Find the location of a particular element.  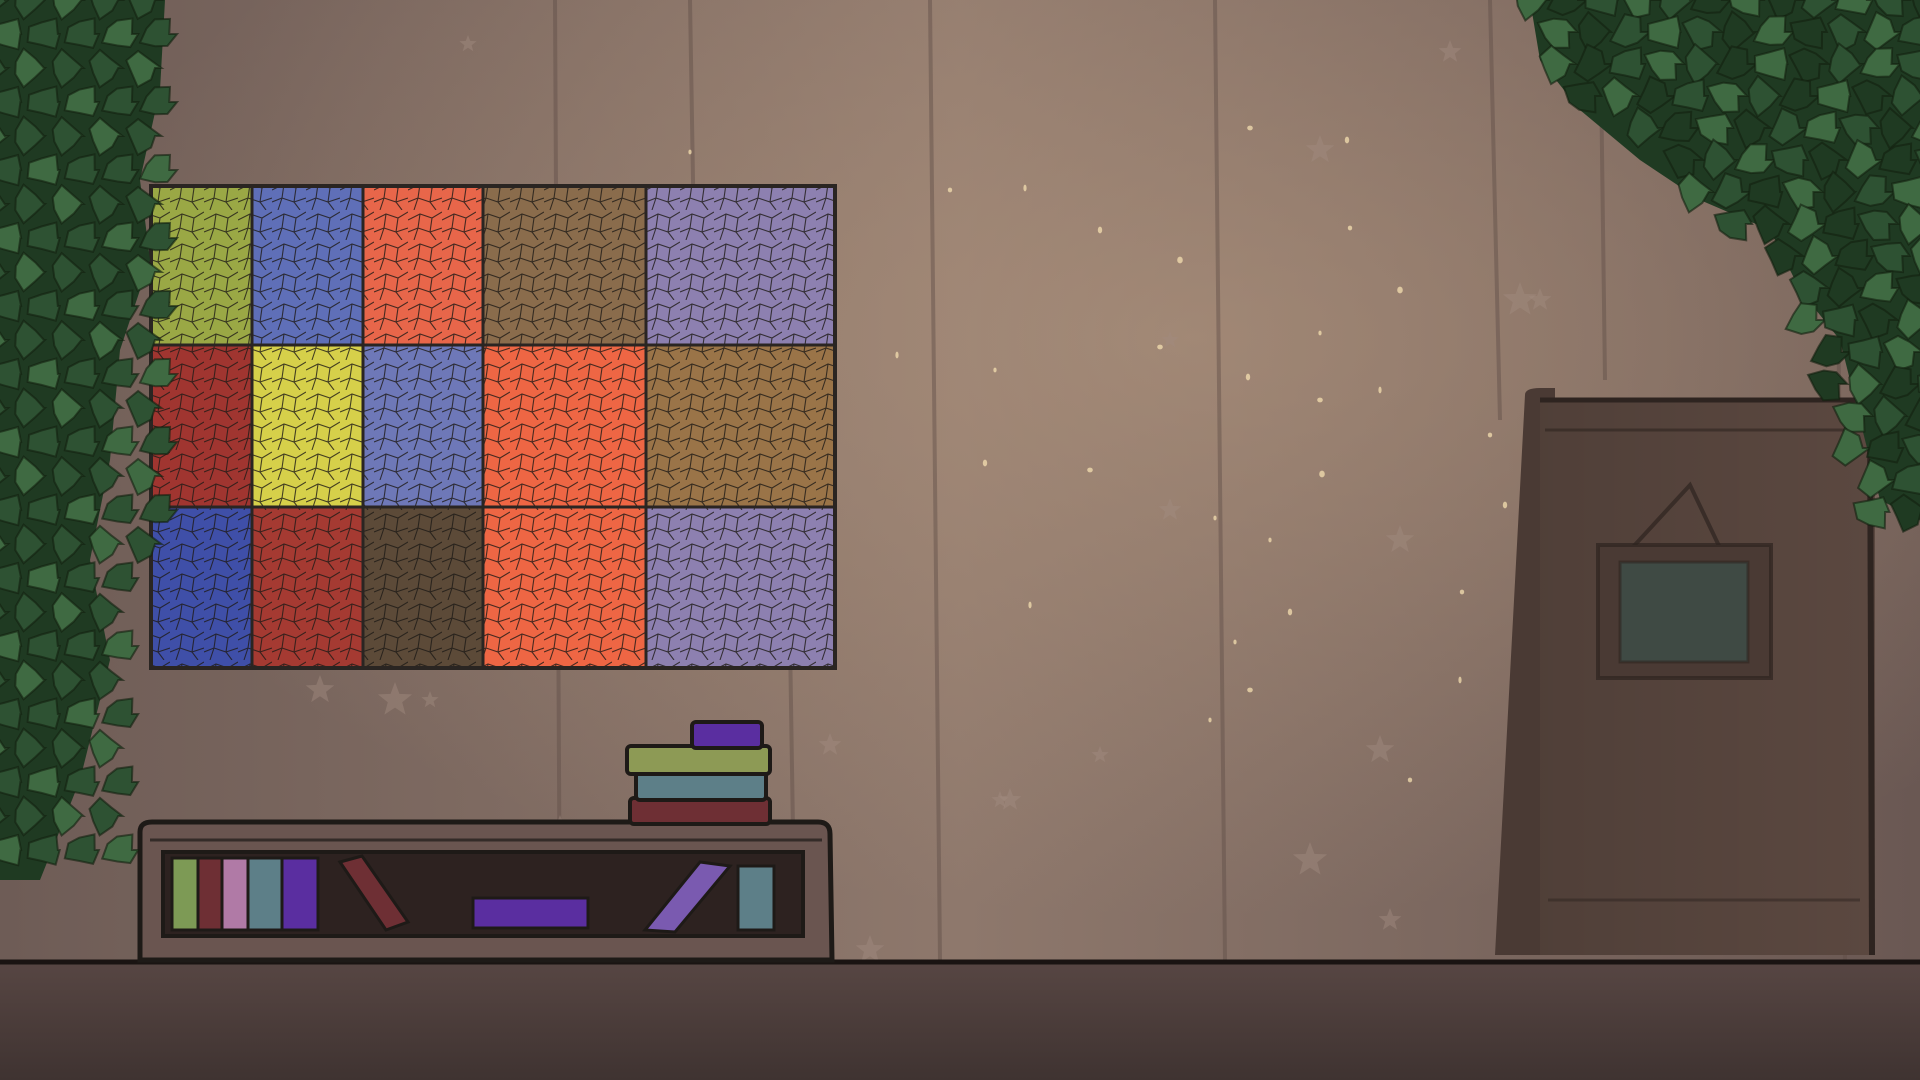

floor is located at coordinates (960, 1021).